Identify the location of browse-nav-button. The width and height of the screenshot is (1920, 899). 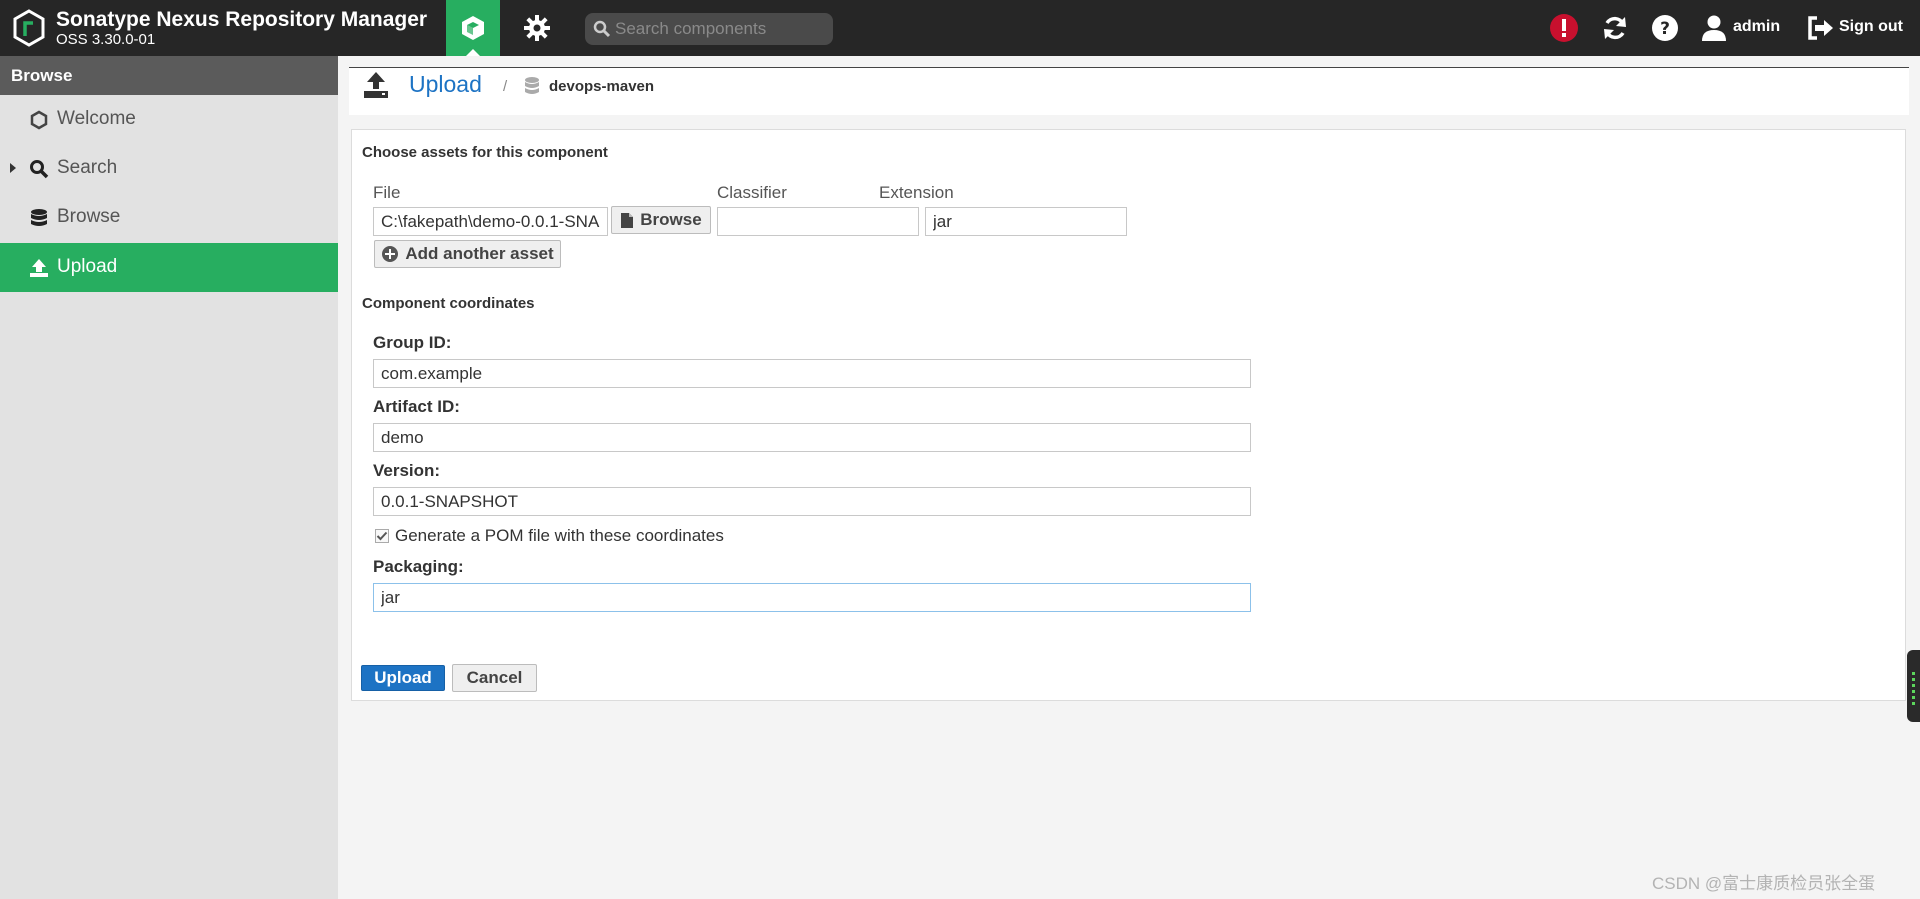
(473, 28).